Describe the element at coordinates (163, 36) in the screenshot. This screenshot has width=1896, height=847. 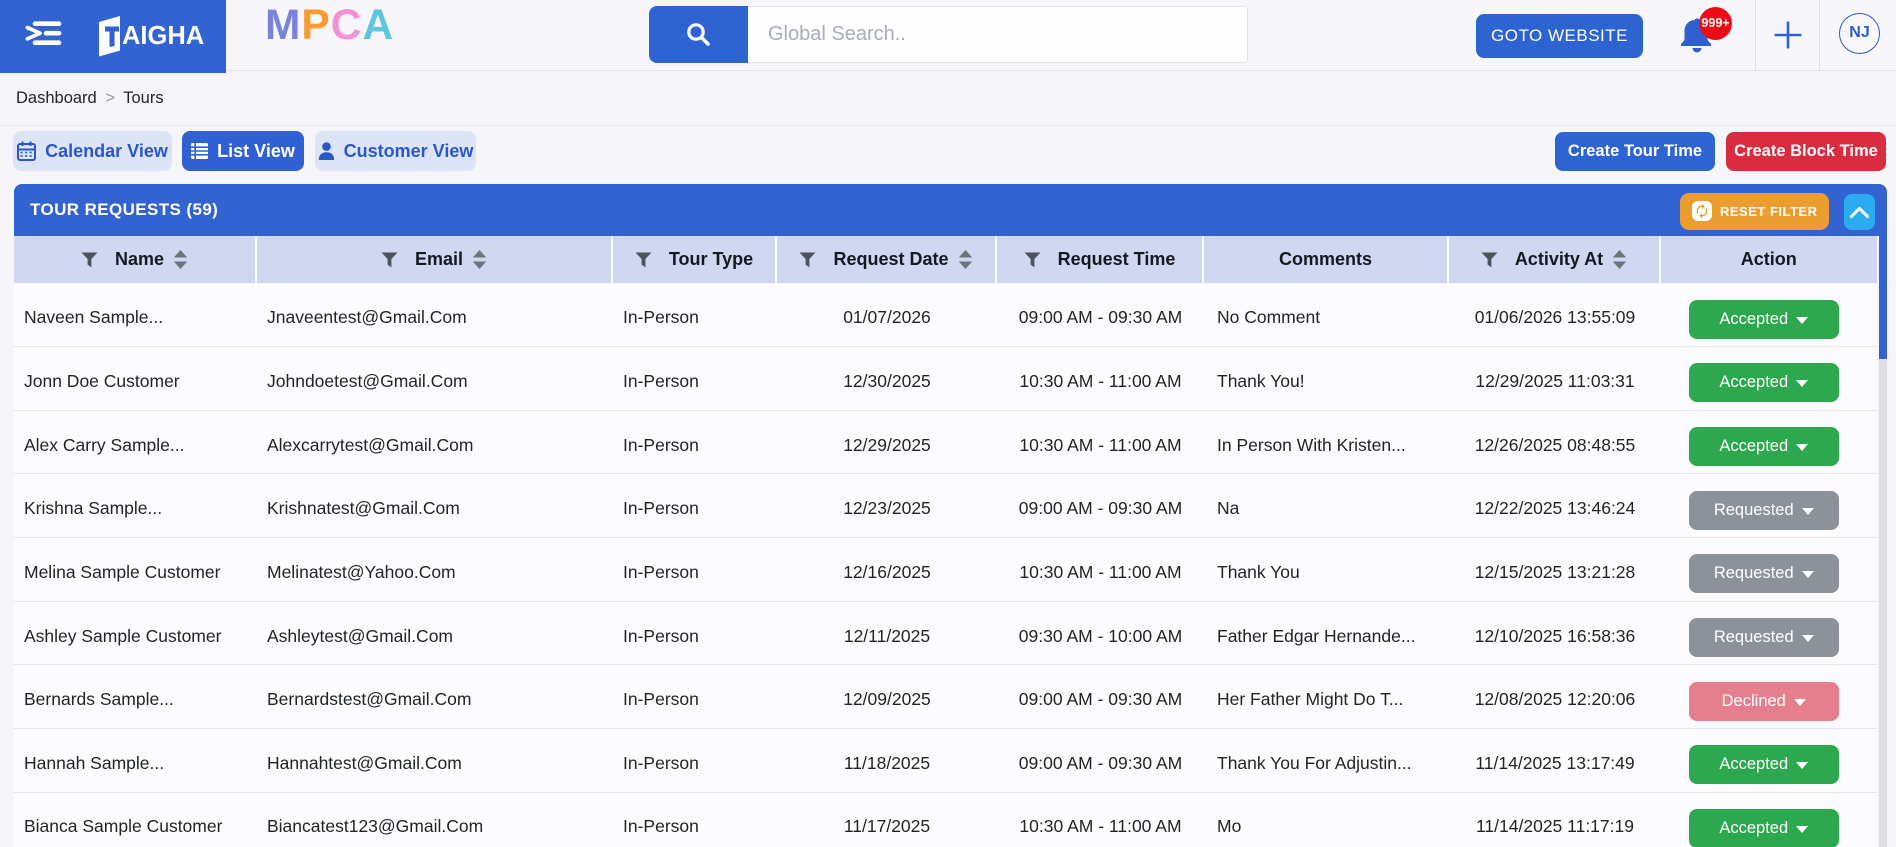
I see `svg-text: AIGHA` at that location.